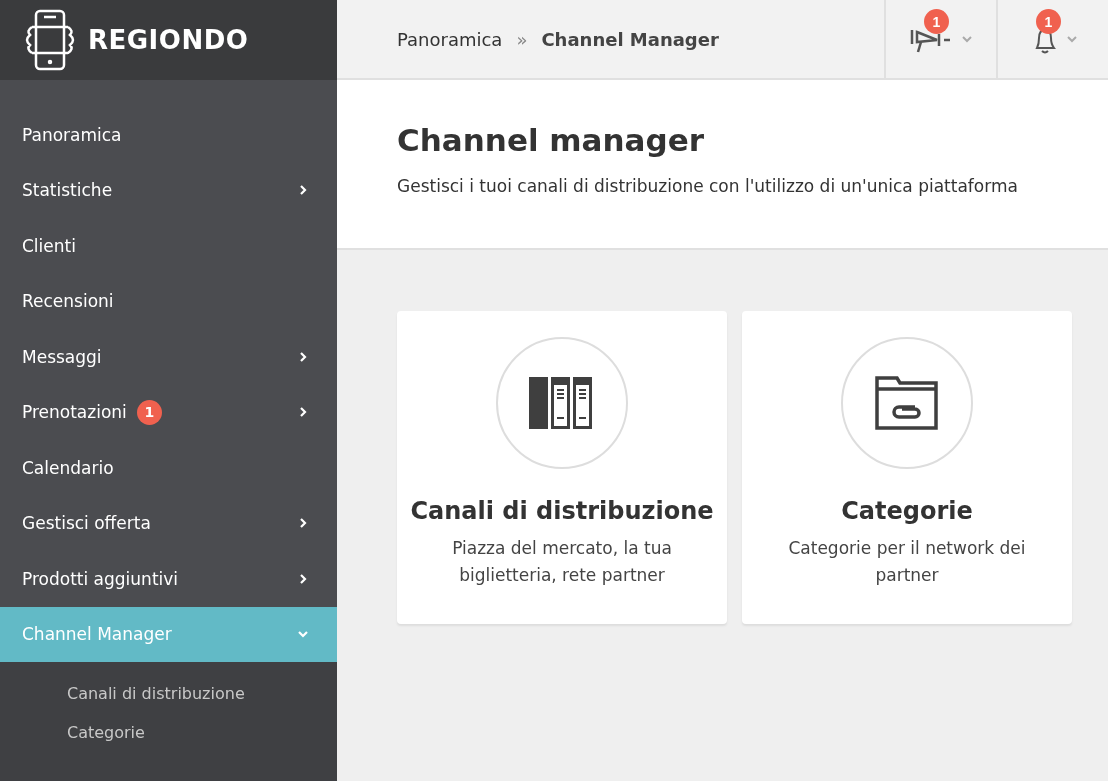  Describe the element at coordinates (168, 135) in the screenshot. I see `sidebar-item: Panoramica` at that location.